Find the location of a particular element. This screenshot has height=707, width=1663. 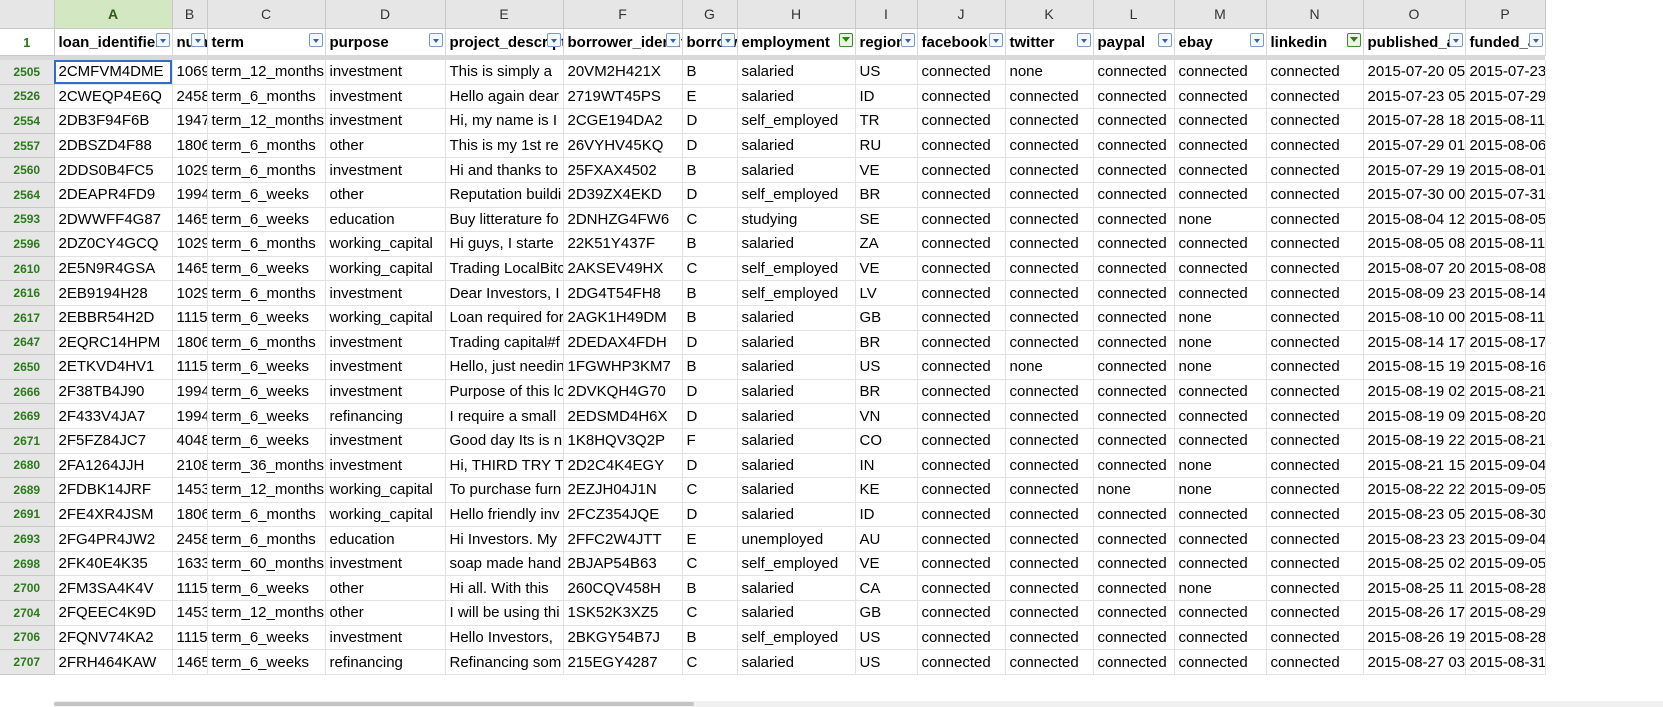

table-cell: 2015-08-17 is located at coordinates (1505, 343).